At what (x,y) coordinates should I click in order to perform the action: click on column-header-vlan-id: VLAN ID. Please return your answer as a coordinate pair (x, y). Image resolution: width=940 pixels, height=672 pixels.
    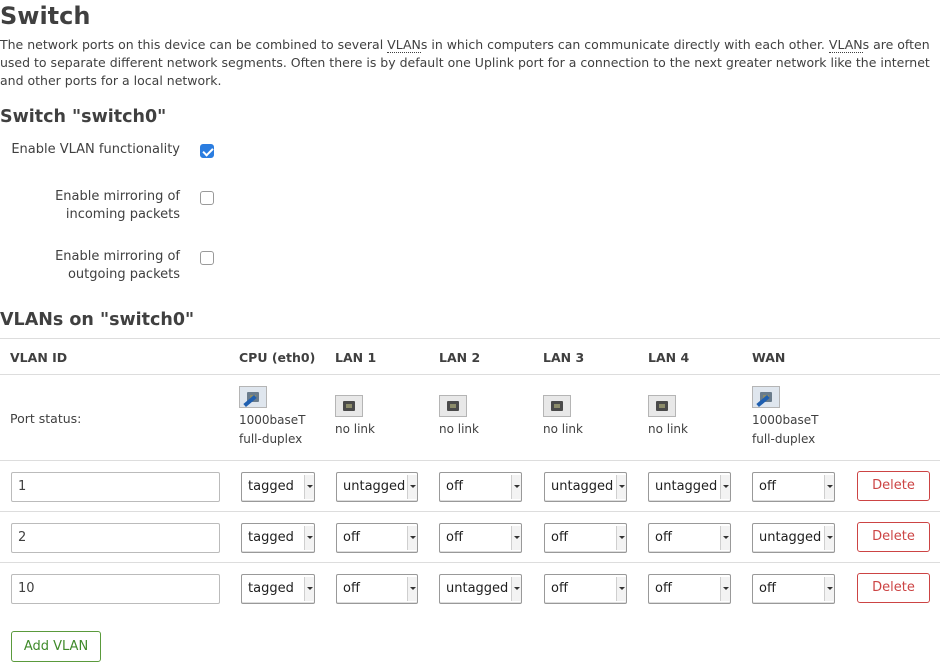
    Looking at the image, I should click on (39, 357).